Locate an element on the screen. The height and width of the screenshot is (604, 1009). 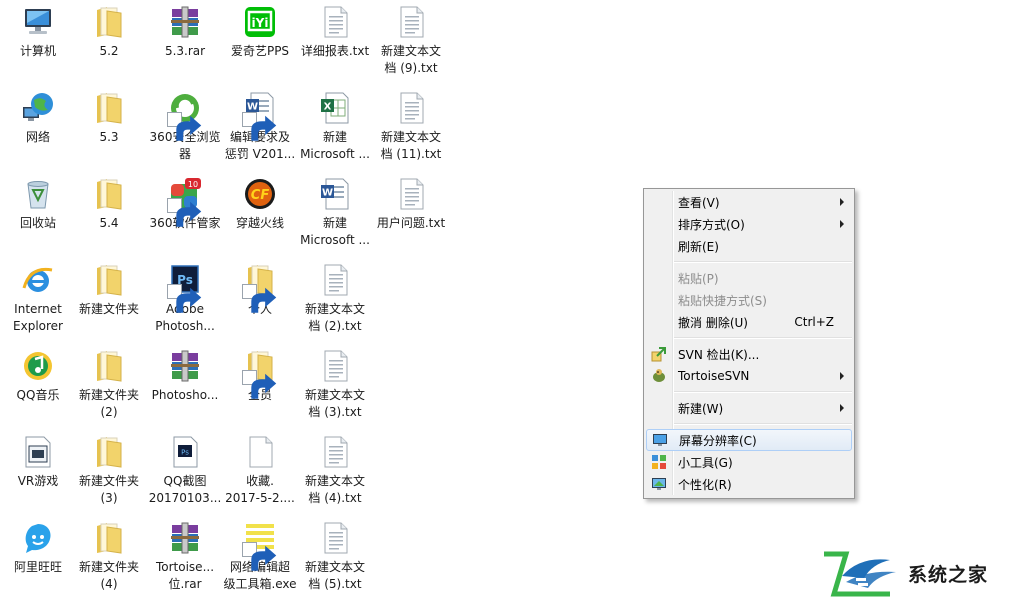
desktop-icon-24: 个人 is located at coordinates (260, 300).